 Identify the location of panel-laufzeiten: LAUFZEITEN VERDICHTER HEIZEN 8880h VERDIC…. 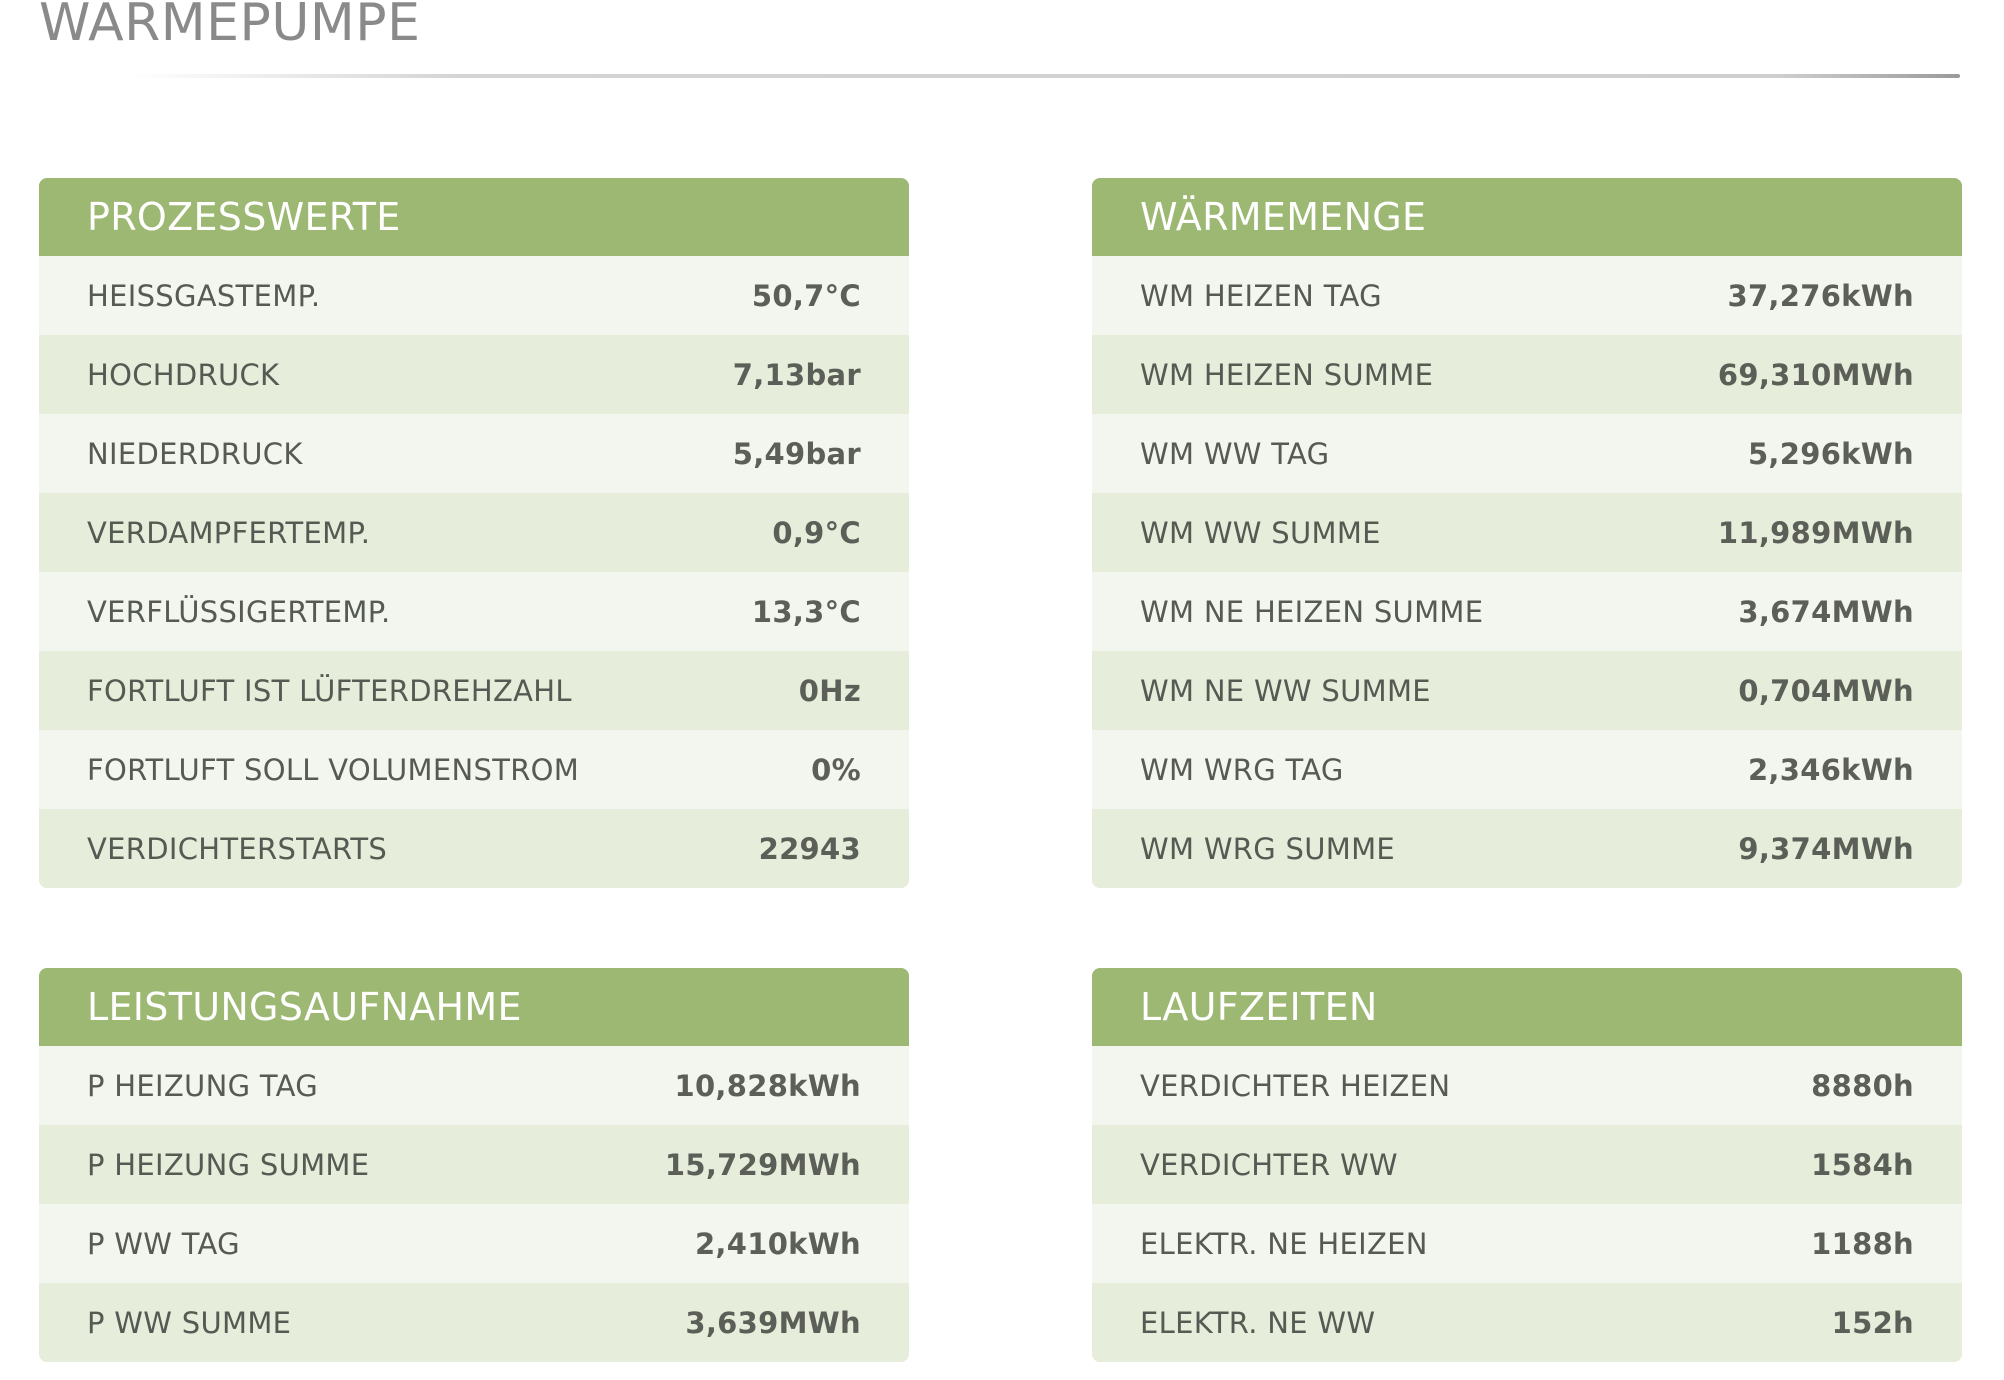
(1527, 1165).